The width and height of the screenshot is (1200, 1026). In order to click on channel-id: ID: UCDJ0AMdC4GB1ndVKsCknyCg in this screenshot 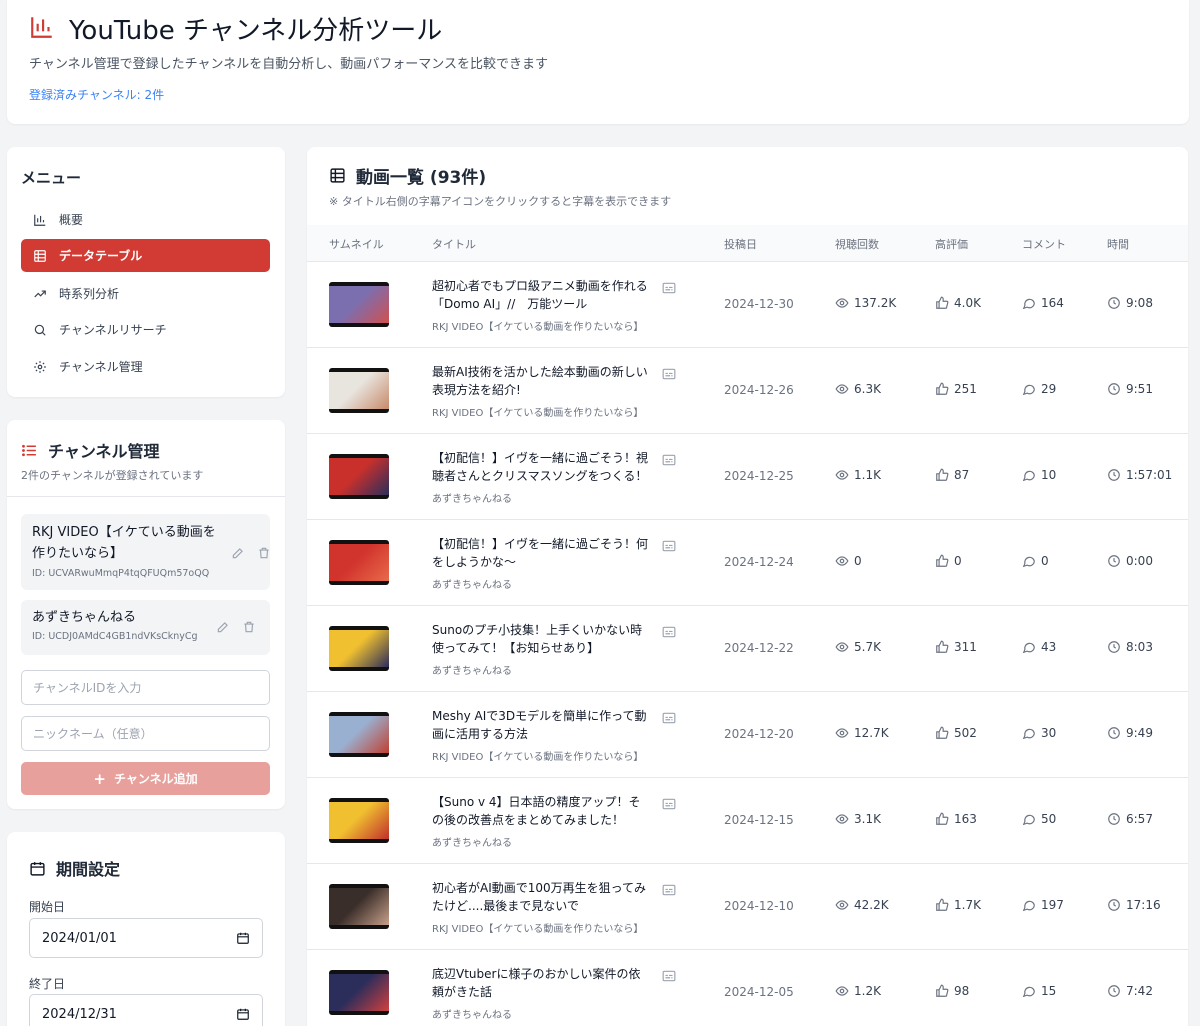, I will do `click(115, 636)`.